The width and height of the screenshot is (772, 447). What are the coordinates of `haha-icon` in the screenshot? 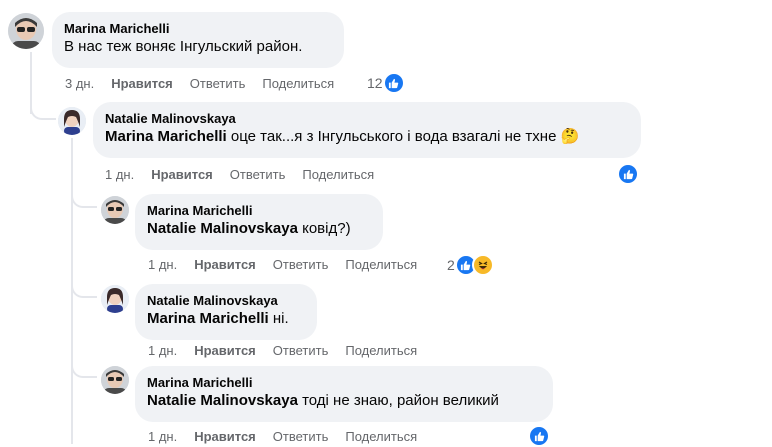 It's located at (482, 265).